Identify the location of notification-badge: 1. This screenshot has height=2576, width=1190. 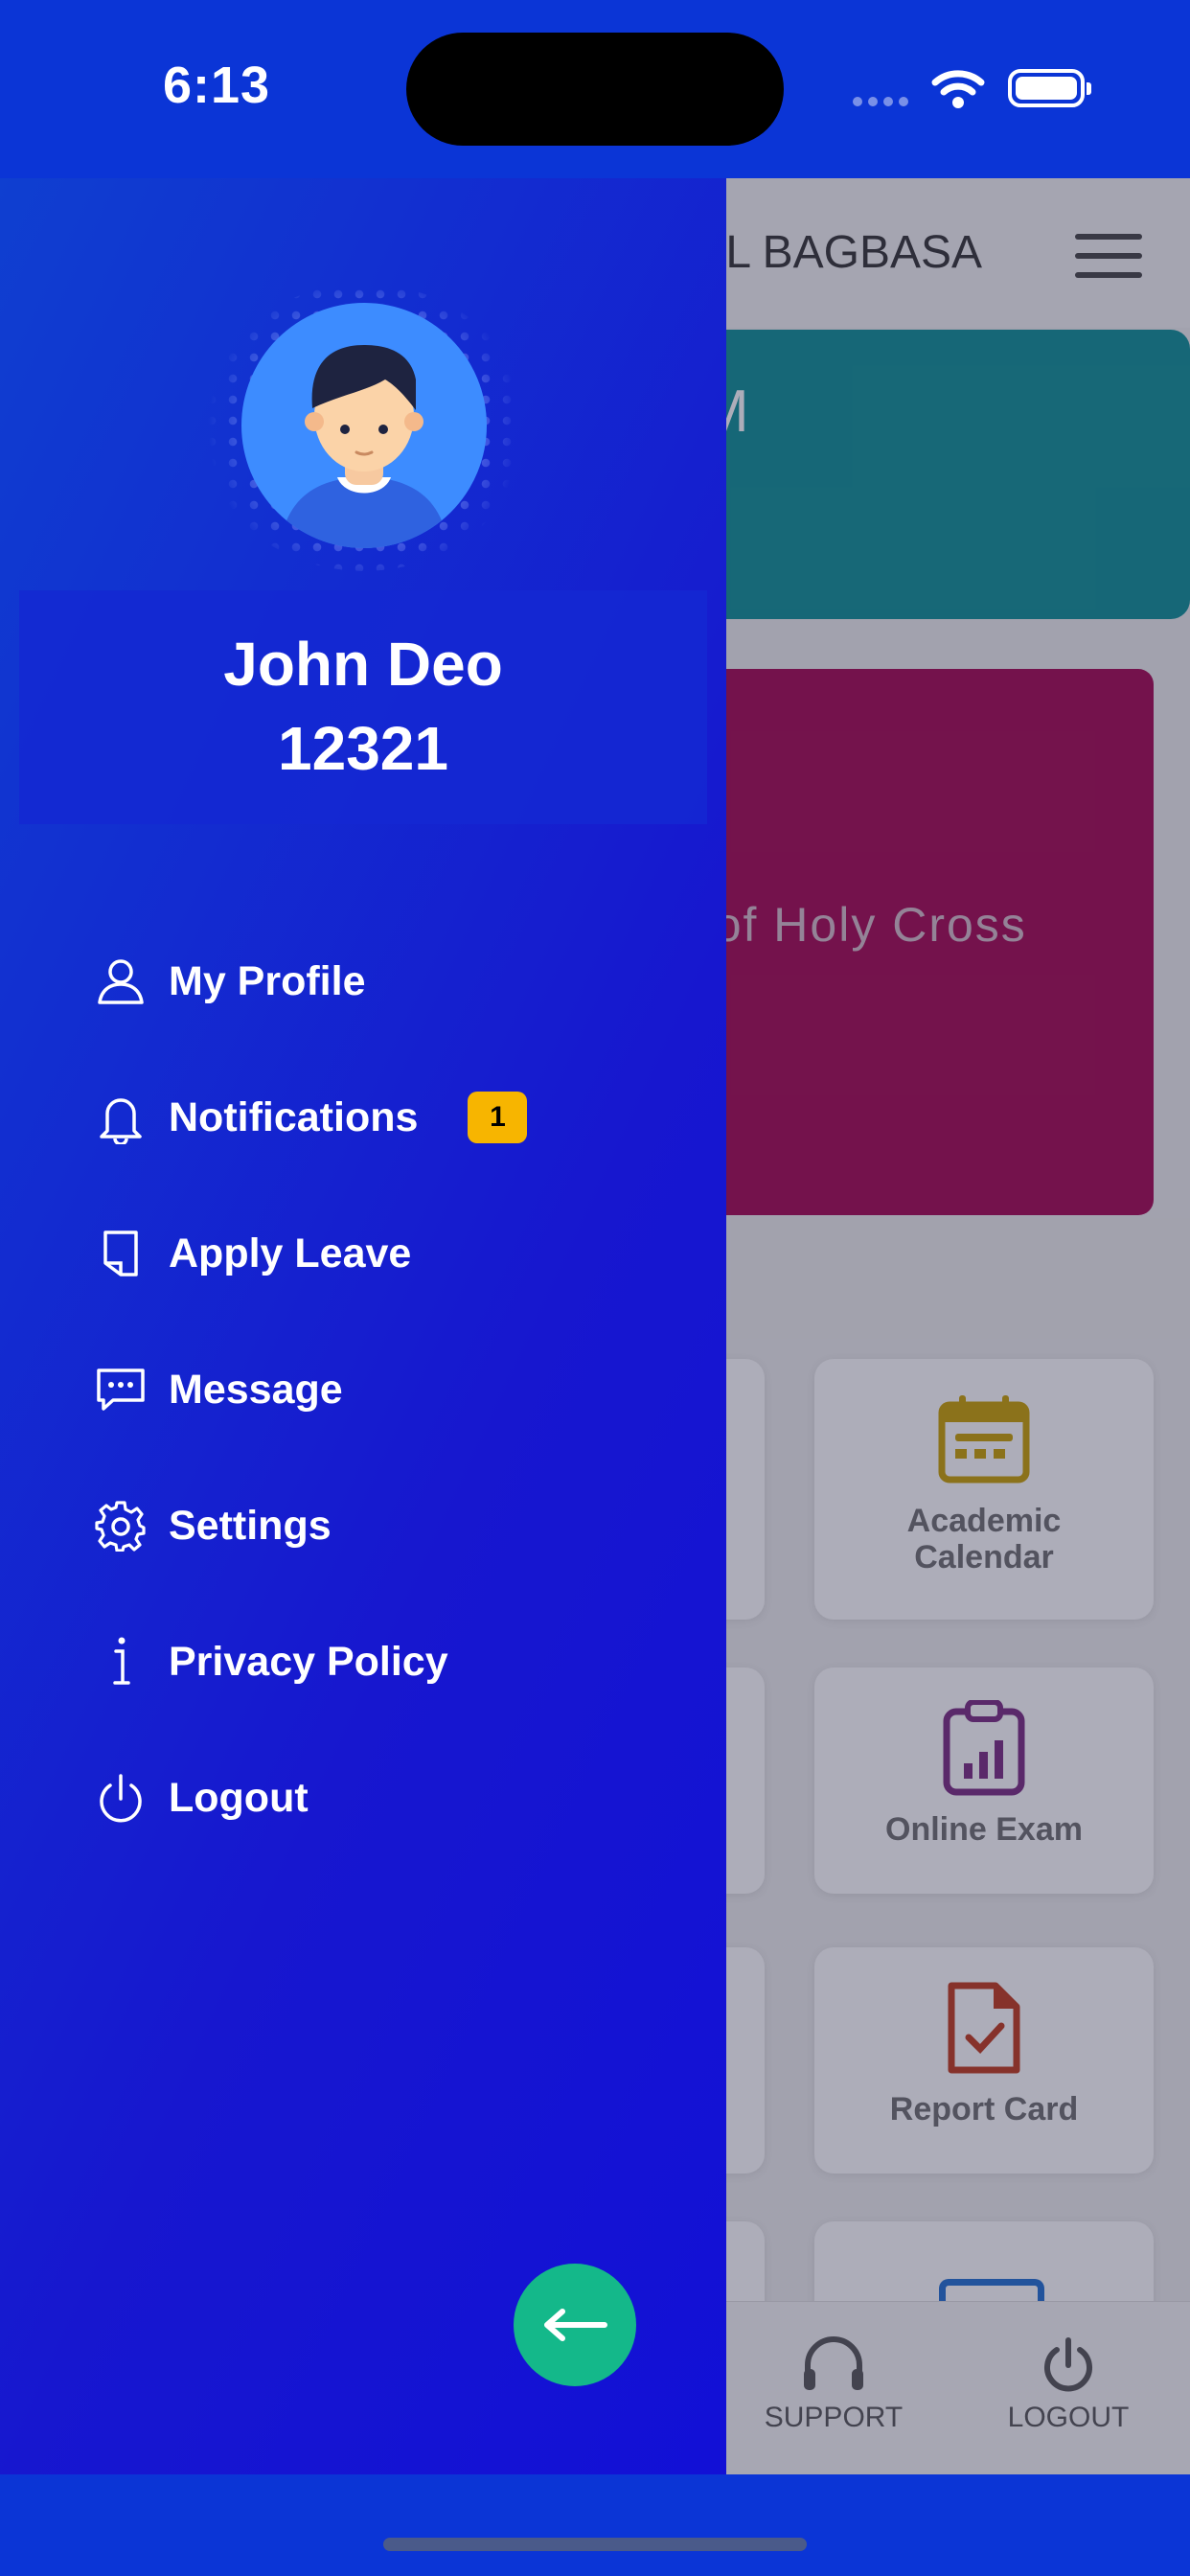
(498, 1117).